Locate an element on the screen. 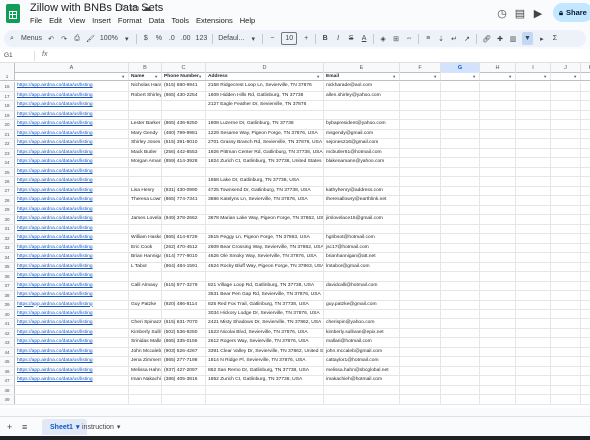  phone-cell: (859) 414-3928 is located at coordinates (184, 162).